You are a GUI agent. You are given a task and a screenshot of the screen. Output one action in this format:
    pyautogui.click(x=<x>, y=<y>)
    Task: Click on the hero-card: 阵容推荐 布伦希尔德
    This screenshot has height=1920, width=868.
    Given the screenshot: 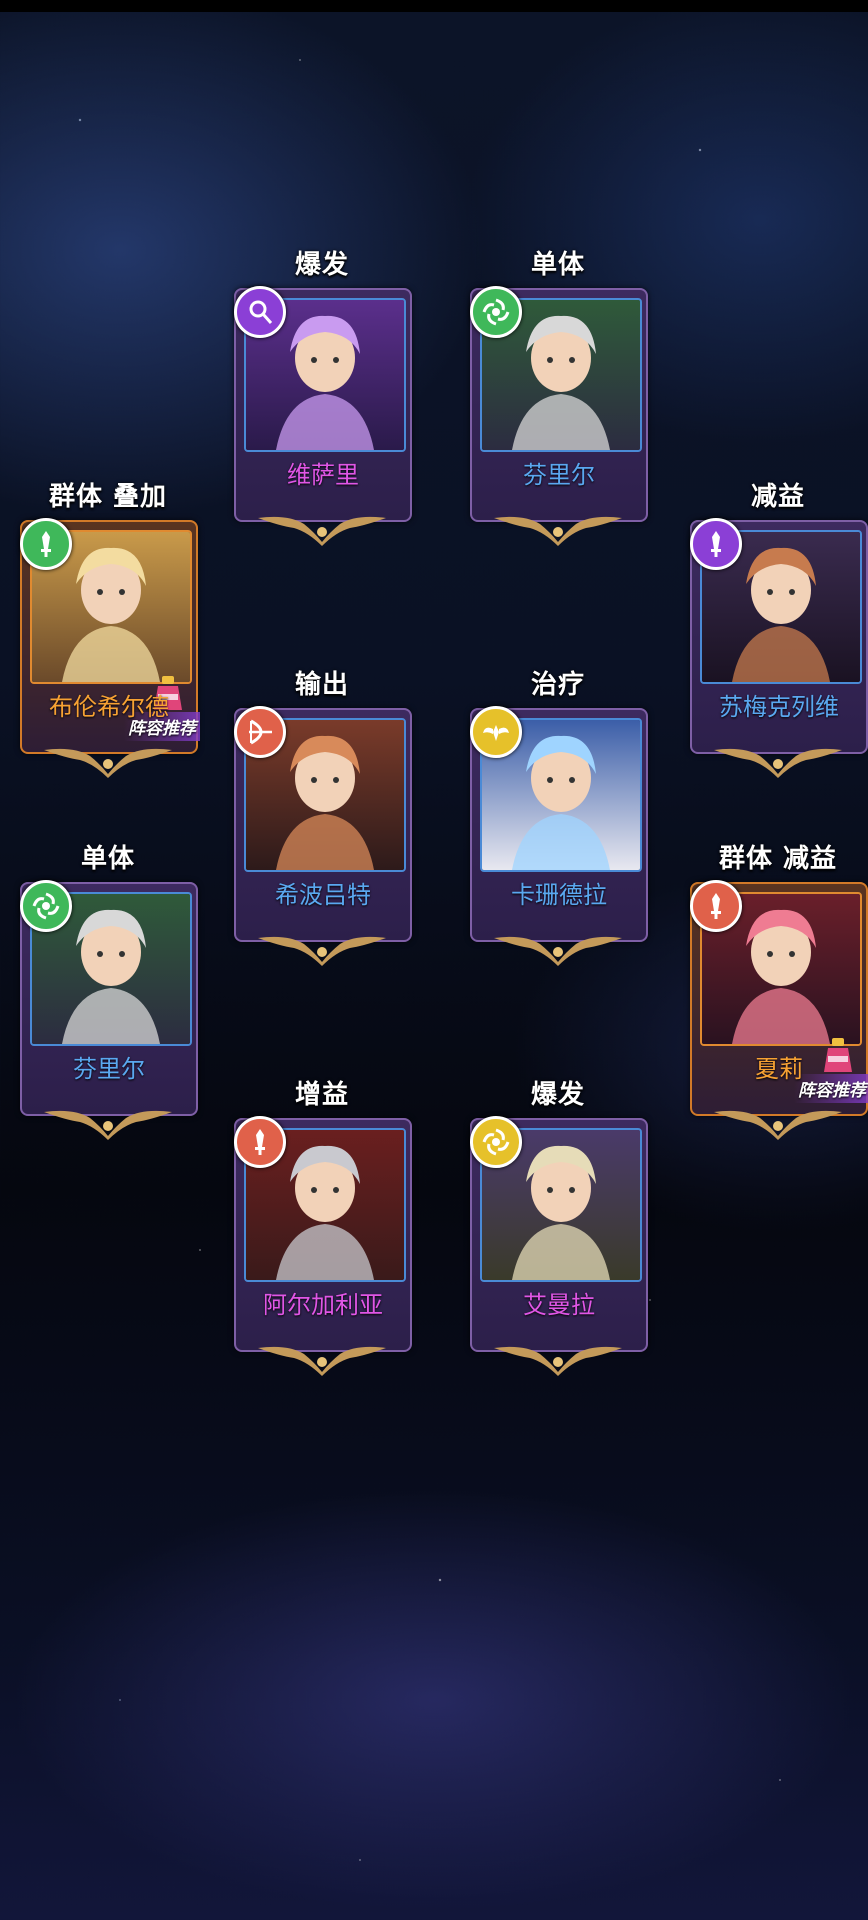 What is the action you would take?
    pyautogui.click(x=110, y=636)
    